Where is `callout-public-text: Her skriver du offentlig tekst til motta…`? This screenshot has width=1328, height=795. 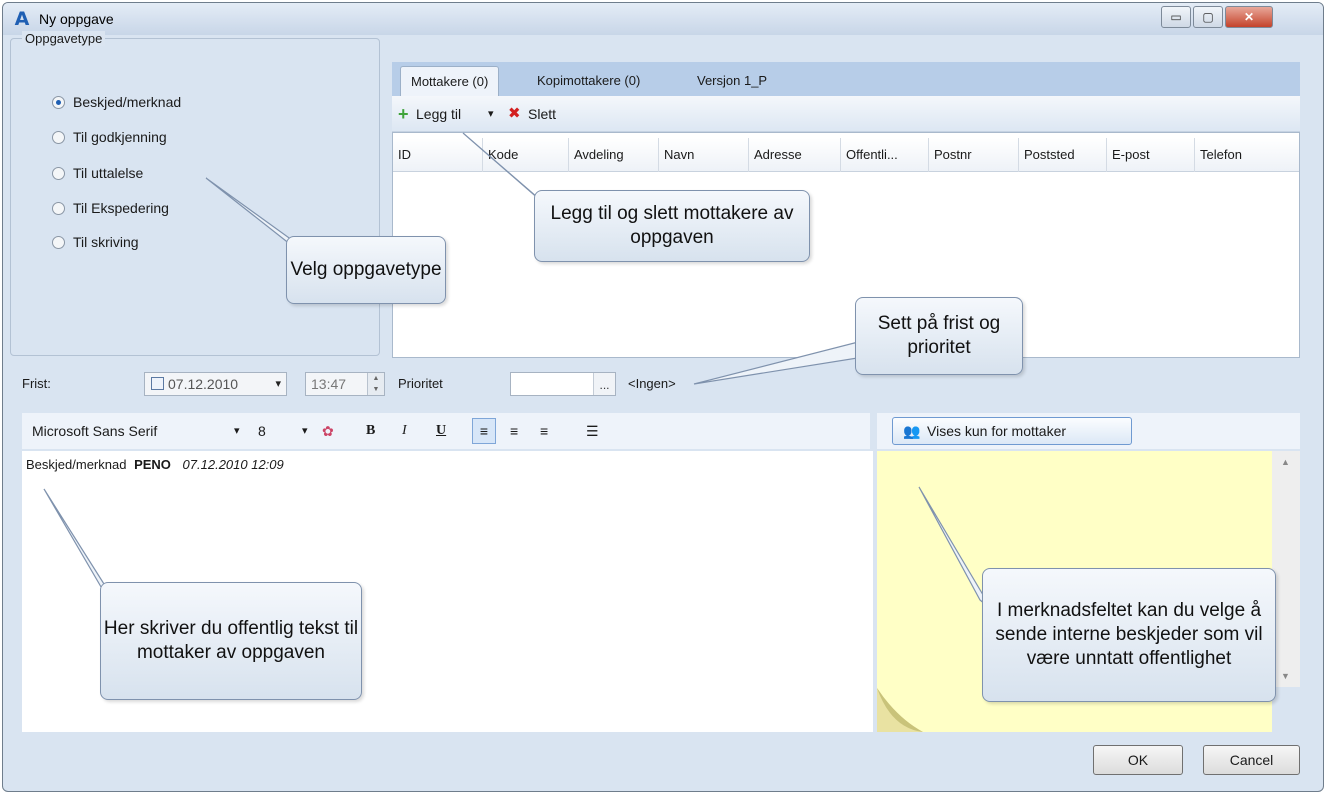 callout-public-text: Her skriver du offentlig tekst til motta… is located at coordinates (231, 641).